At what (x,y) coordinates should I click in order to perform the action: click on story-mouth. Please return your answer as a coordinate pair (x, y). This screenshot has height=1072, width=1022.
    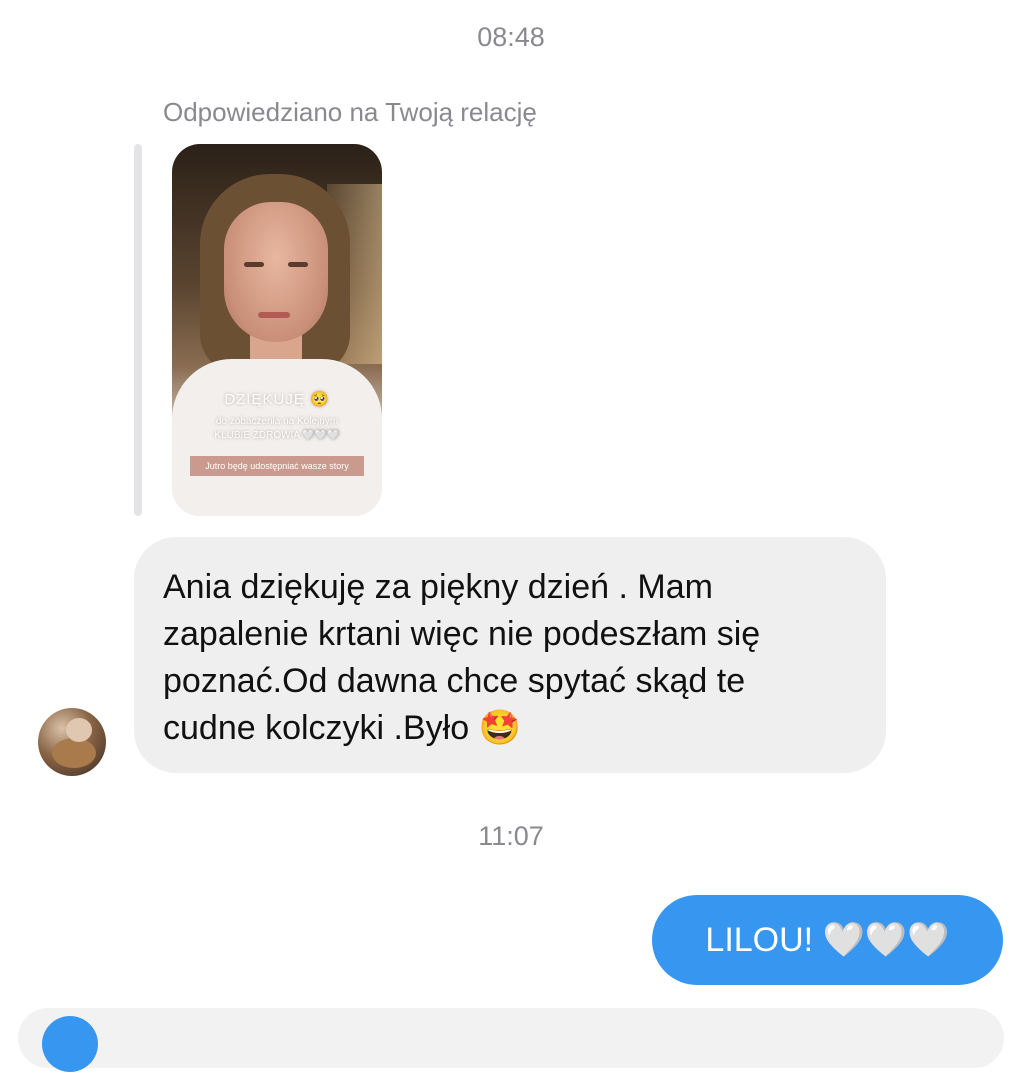
    Looking at the image, I should click on (274, 315).